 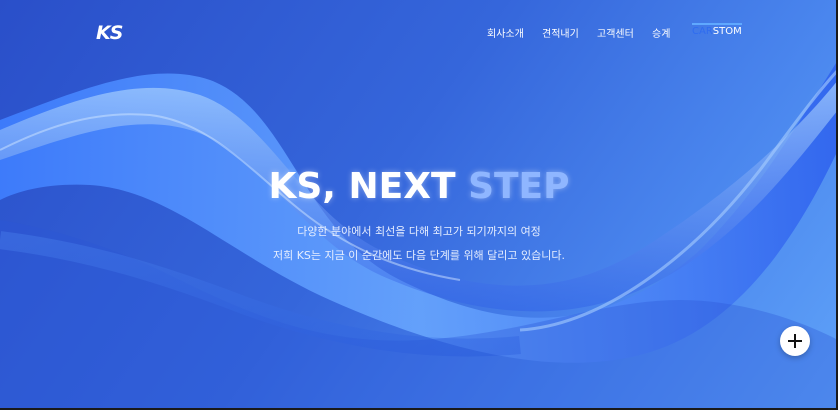 What do you see at coordinates (615, 32) in the screenshot?
I see `nav-item-customer-center: 고객센터` at bounding box center [615, 32].